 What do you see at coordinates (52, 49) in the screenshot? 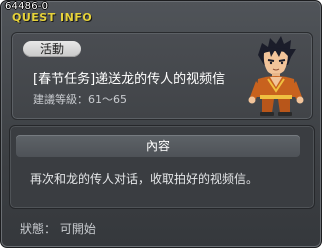
I see `category-badge: 活動` at bounding box center [52, 49].